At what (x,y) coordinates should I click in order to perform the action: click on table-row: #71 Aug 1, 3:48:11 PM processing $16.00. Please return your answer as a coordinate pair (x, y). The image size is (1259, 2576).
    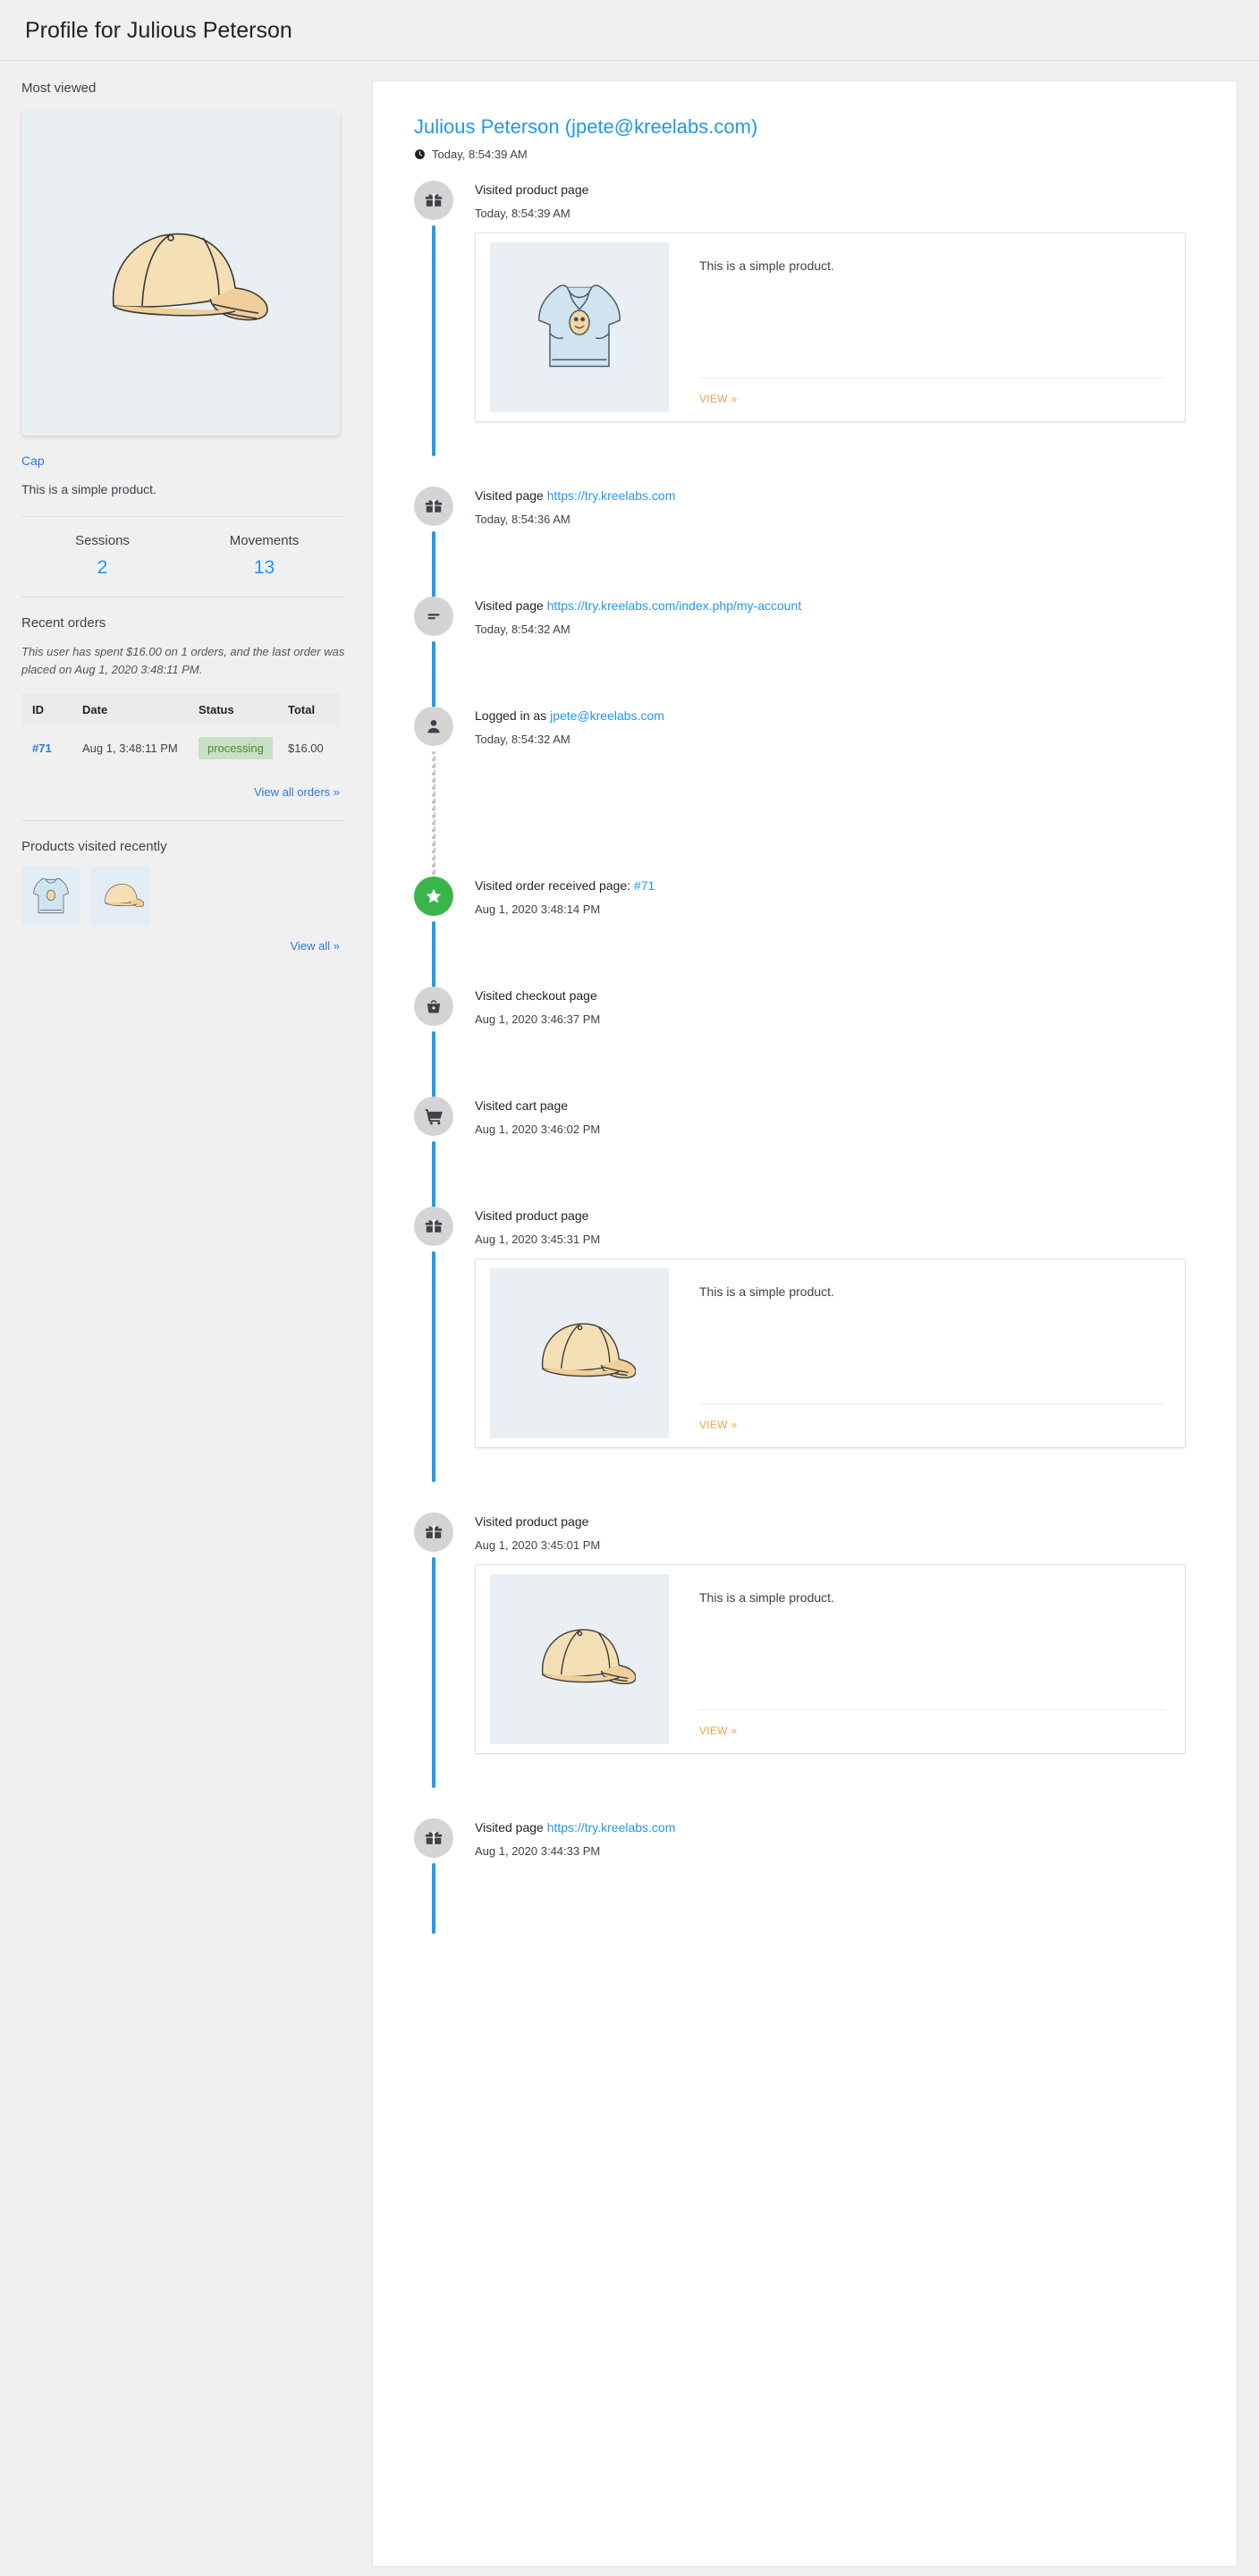
    Looking at the image, I should click on (180, 748).